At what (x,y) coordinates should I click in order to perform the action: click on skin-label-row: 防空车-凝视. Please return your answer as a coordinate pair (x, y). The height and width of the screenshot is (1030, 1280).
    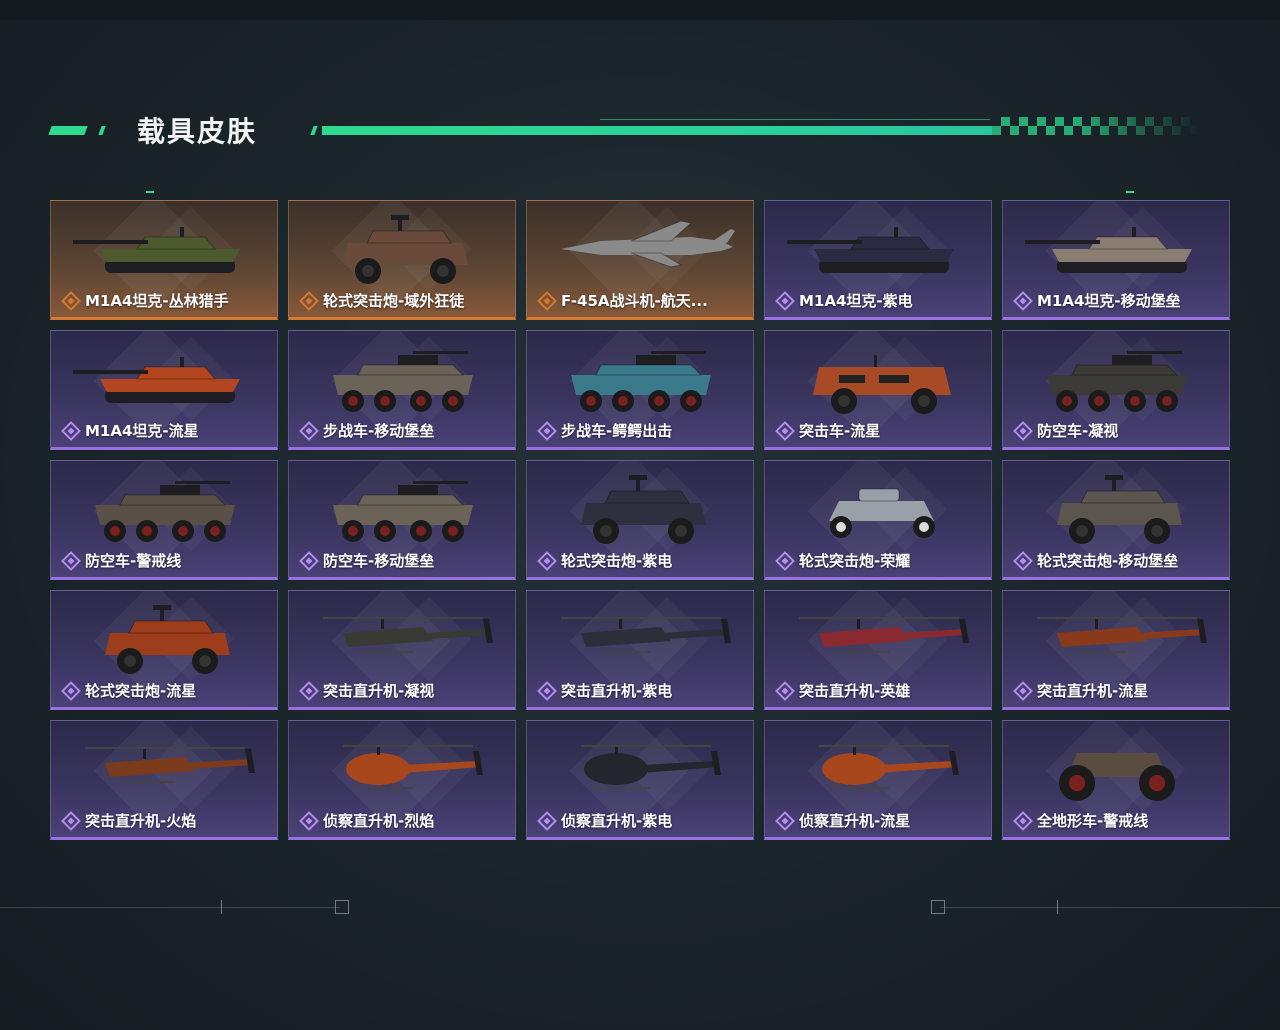
    Looking at the image, I should click on (1065, 430).